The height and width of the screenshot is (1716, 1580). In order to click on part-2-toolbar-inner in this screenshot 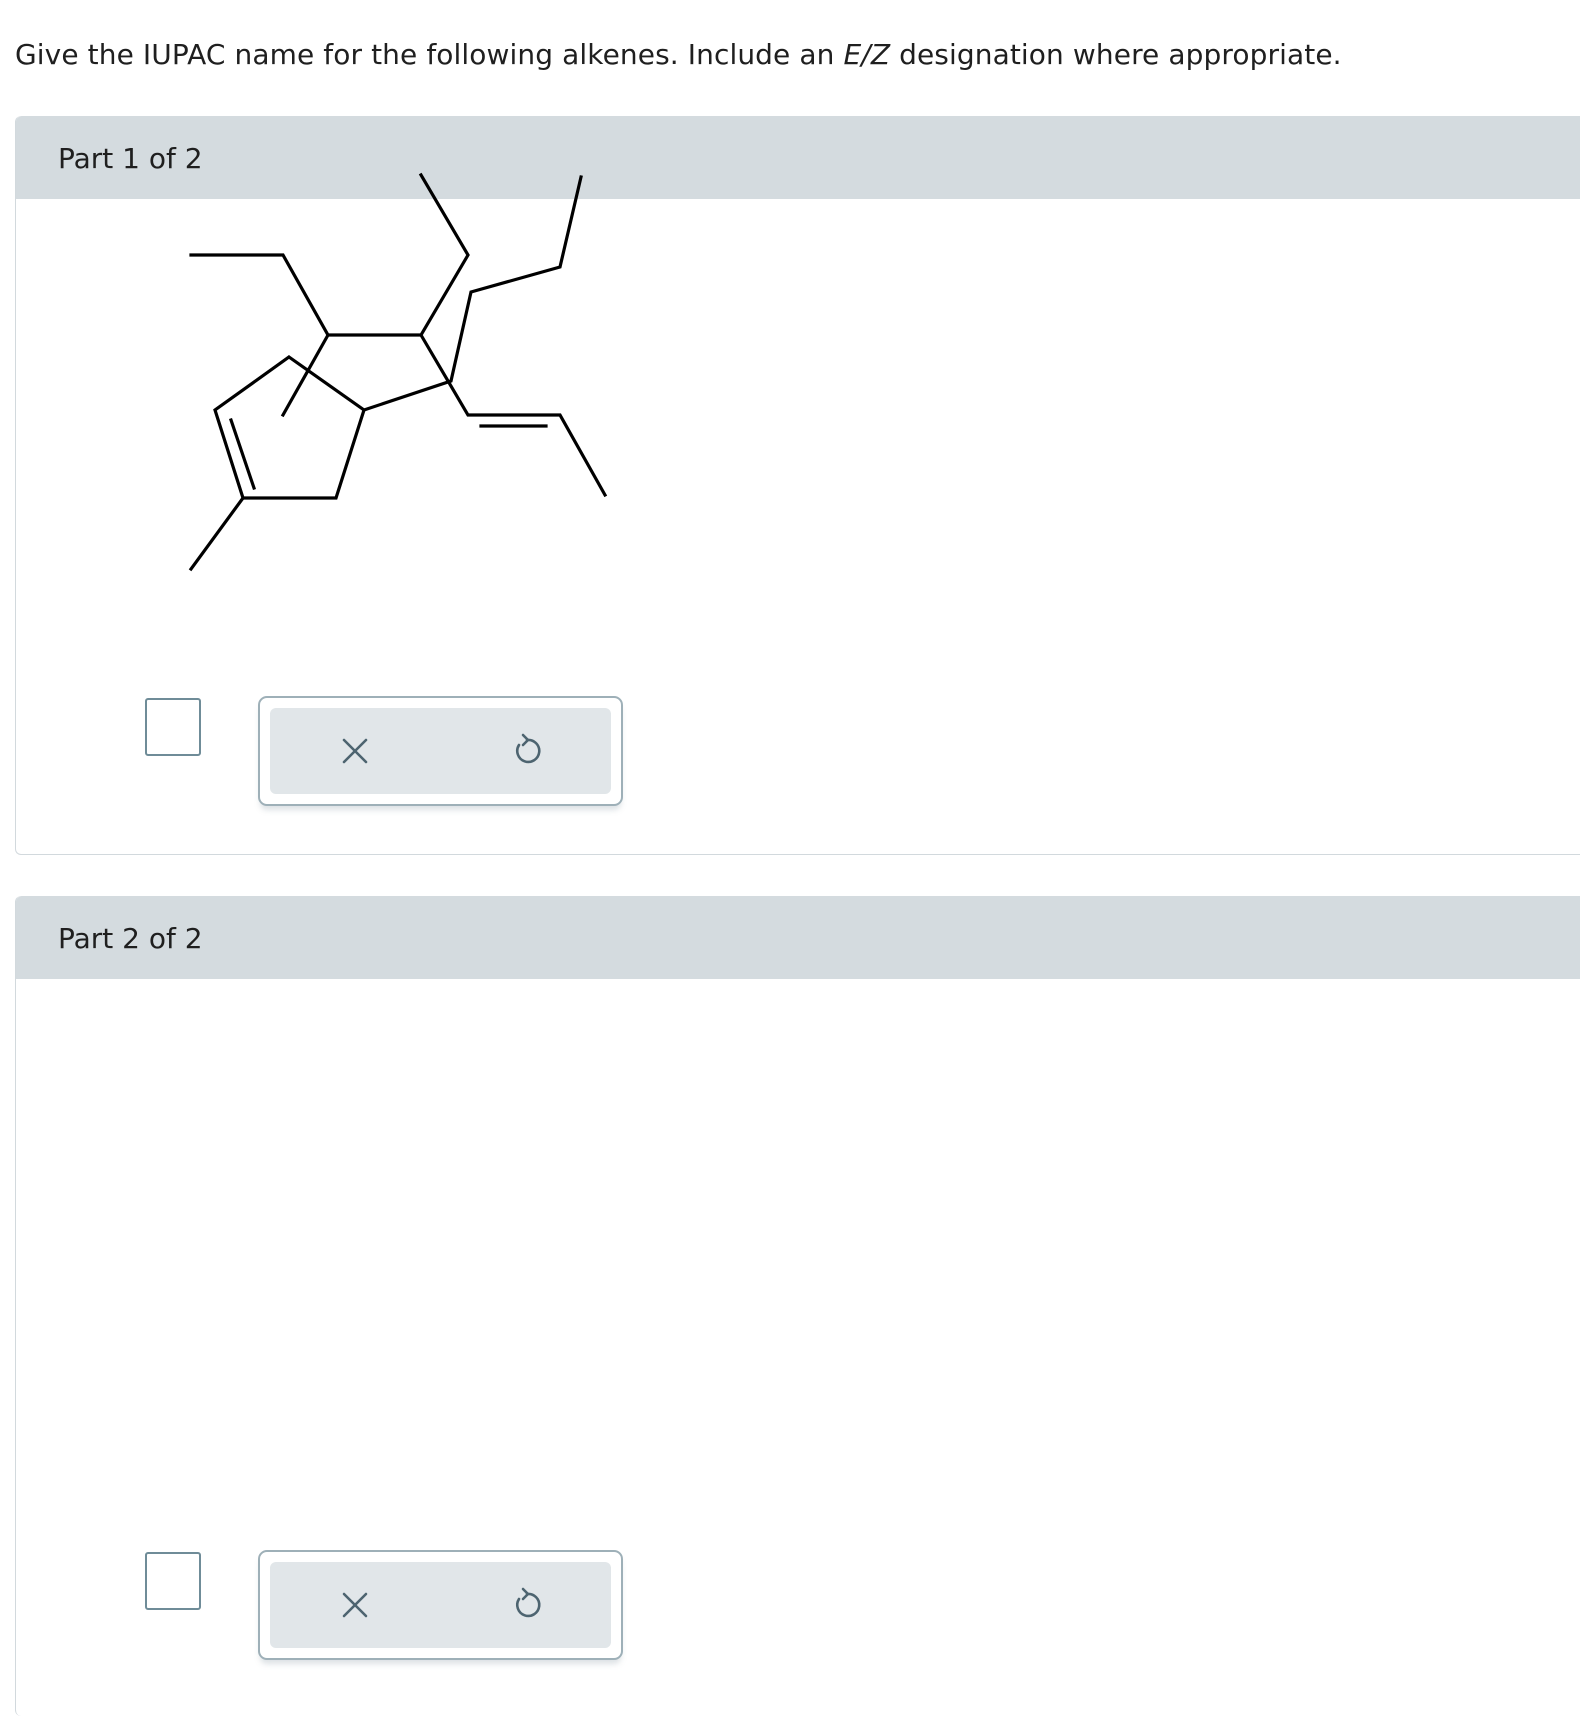, I will do `click(440, 1605)`.